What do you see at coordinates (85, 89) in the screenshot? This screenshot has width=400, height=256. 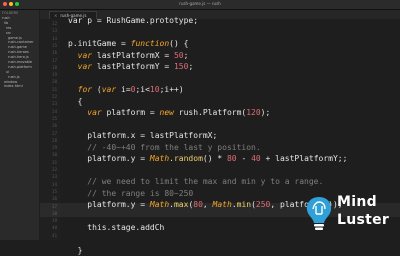 I see `code-token: for` at bounding box center [85, 89].